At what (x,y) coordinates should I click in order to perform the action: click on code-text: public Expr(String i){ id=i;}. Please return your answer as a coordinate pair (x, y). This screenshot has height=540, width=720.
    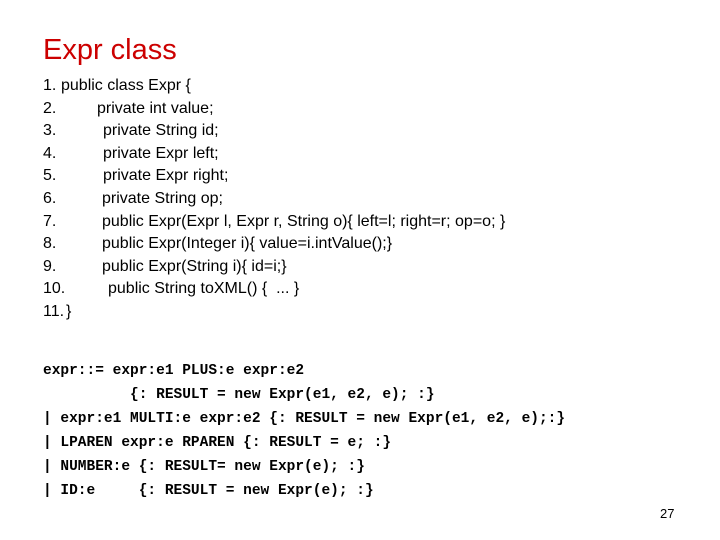
    Looking at the image, I should click on (194, 266).